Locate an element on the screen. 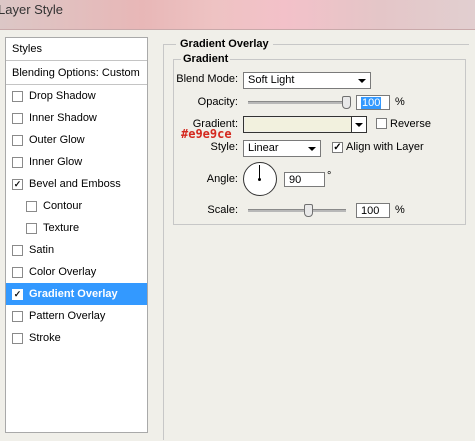 The width and height of the screenshot is (475, 441). opacity-input: 100 is located at coordinates (373, 102).